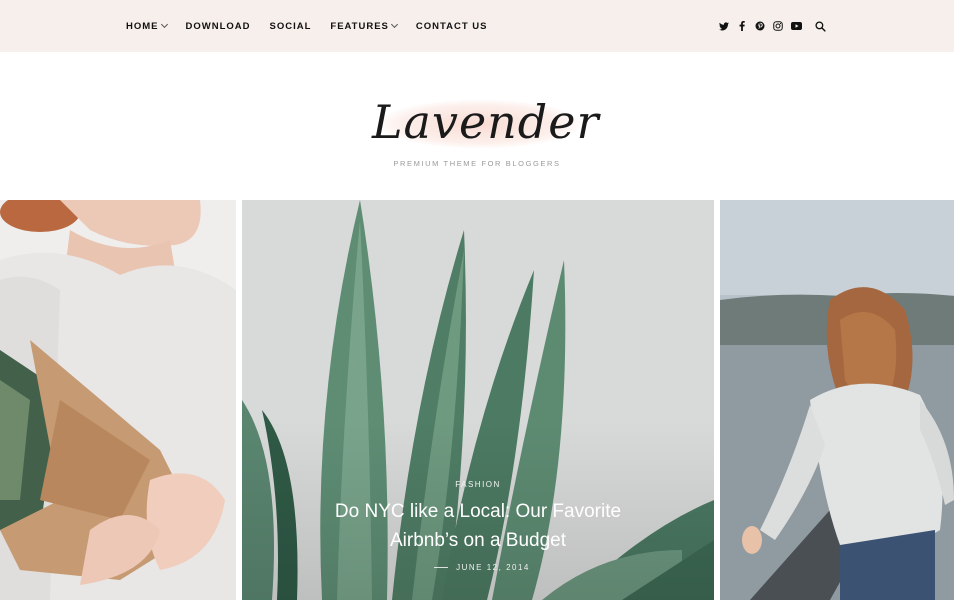 The height and width of the screenshot is (600, 954). What do you see at coordinates (724, 26) in the screenshot?
I see `twitter-icon` at bounding box center [724, 26].